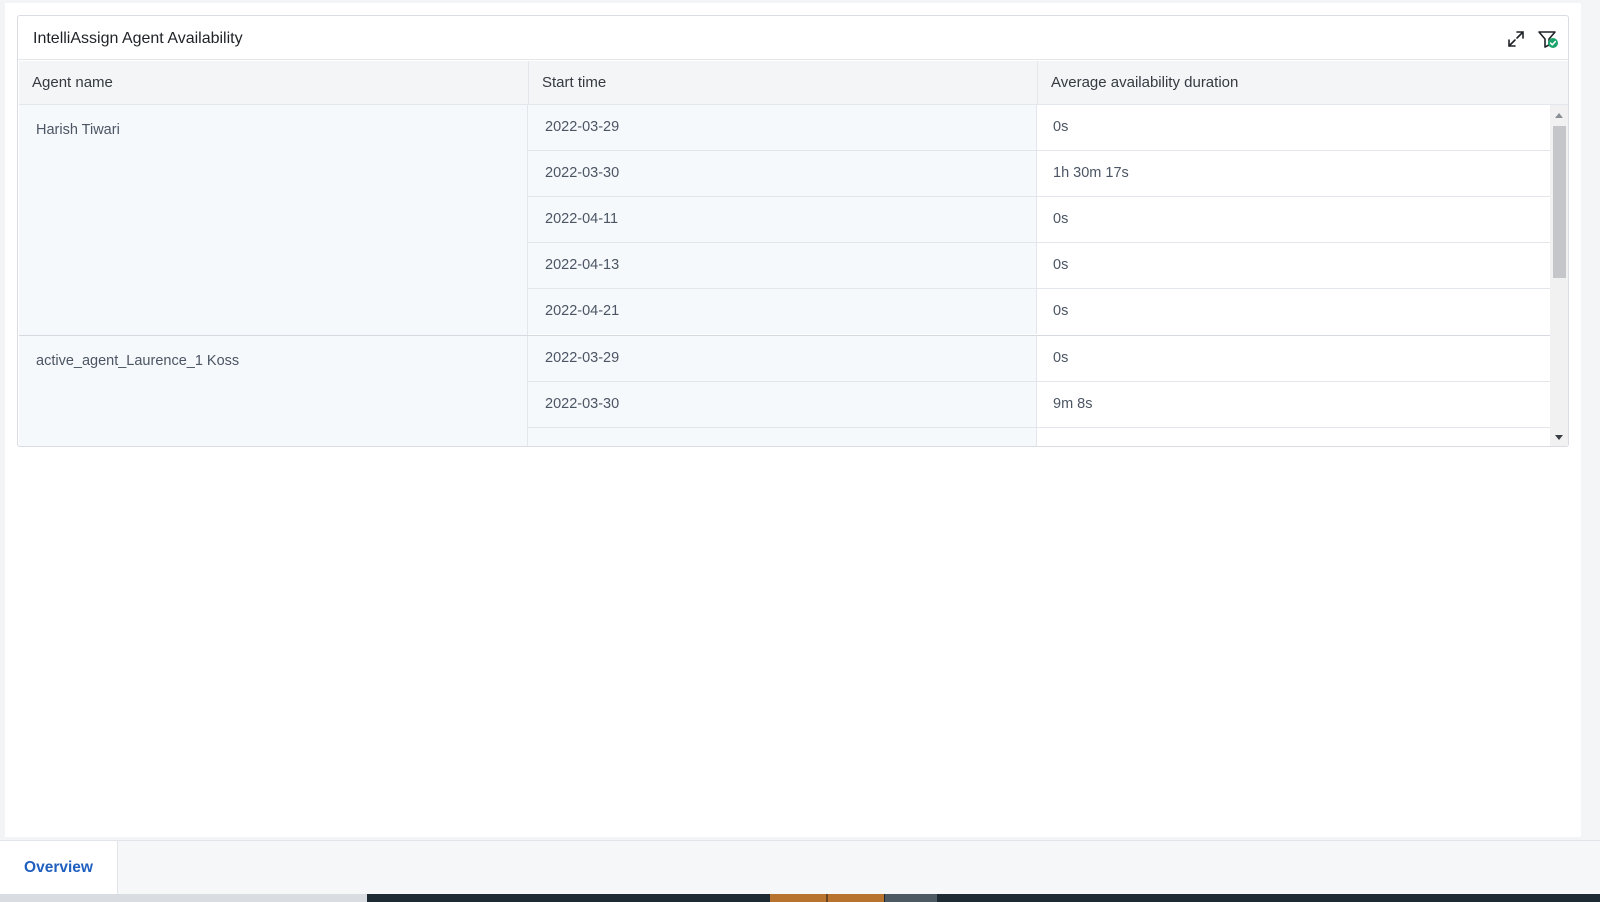 Image resolution: width=1600 pixels, height=902 pixels. Describe the element at coordinates (782, 437) in the screenshot. I see `start-time-cell` at that location.